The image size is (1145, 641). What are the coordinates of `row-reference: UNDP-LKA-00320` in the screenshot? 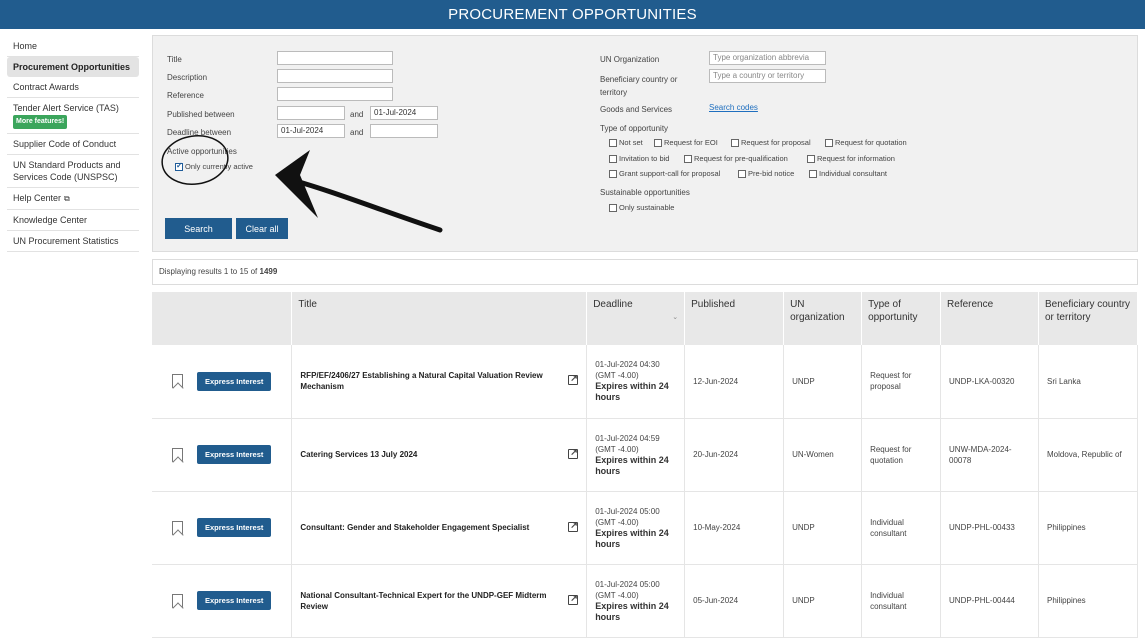 It's located at (989, 382).